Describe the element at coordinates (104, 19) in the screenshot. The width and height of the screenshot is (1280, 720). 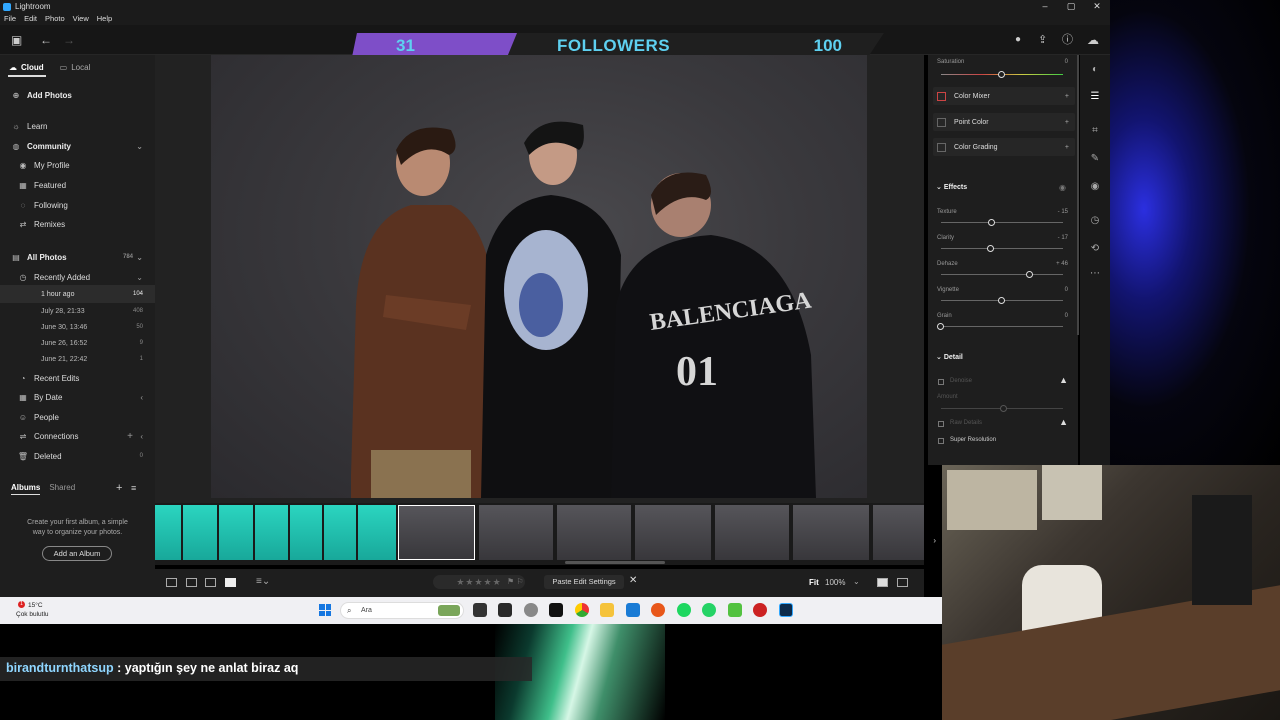
I see `menu-help: Help` at that location.